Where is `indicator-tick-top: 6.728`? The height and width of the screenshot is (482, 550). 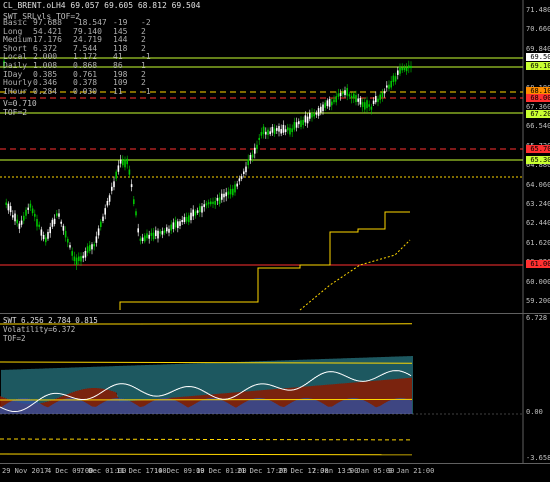
indicator-tick-top: 6.728 is located at coordinates (536, 318).